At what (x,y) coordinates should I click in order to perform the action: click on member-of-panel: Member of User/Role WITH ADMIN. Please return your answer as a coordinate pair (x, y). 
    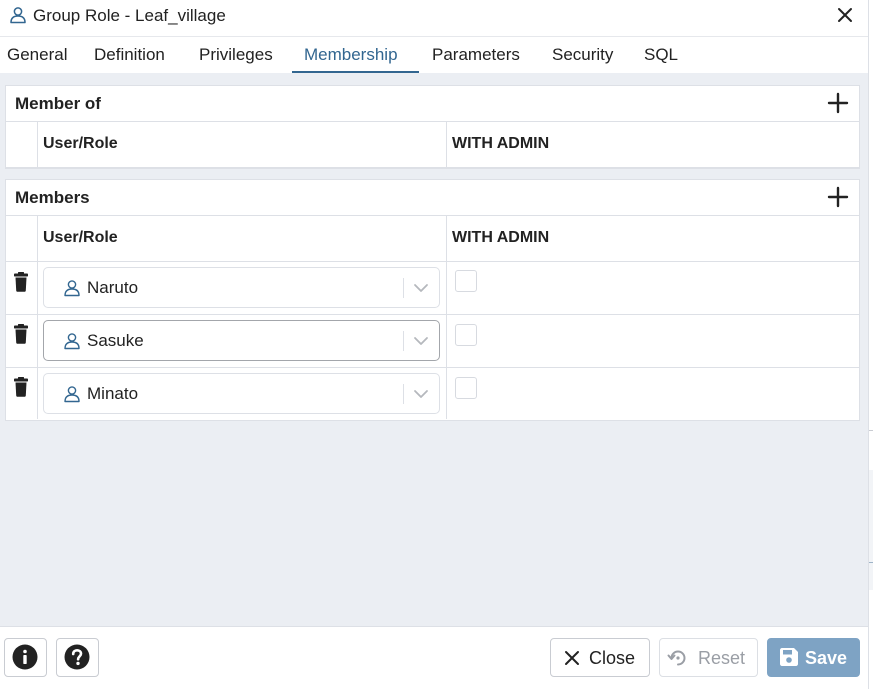
    Looking at the image, I should click on (432, 127).